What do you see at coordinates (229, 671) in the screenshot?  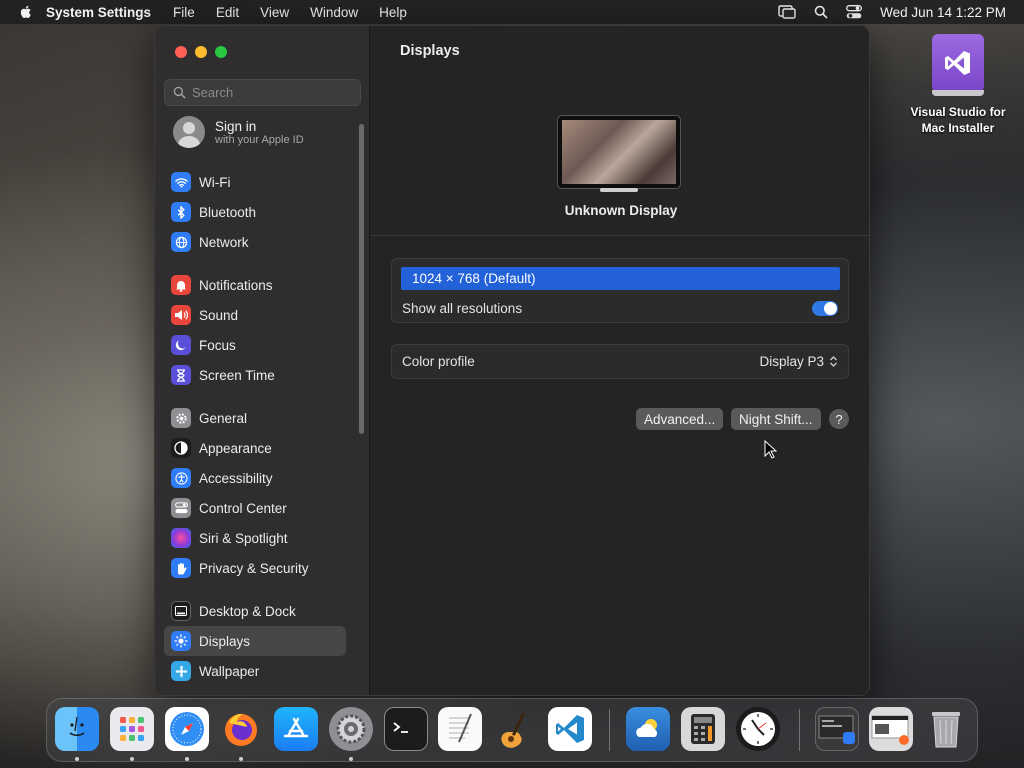 I see `sidebar-item-label: Wallpaper` at bounding box center [229, 671].